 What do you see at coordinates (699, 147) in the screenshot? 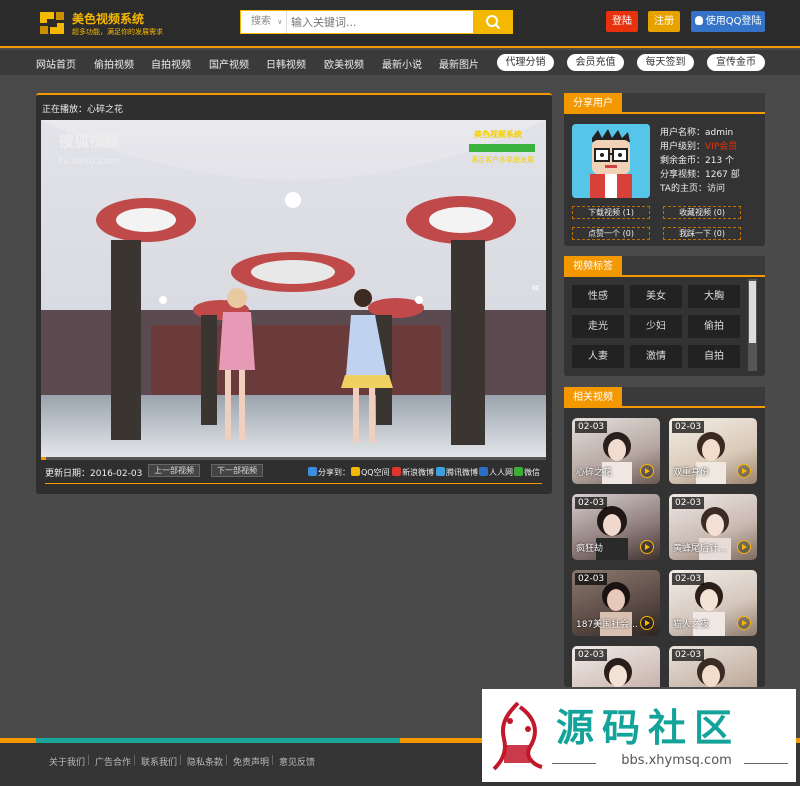
I see `uploader-level: 用户级别：VIP会员` at bounding box center [699, 147].